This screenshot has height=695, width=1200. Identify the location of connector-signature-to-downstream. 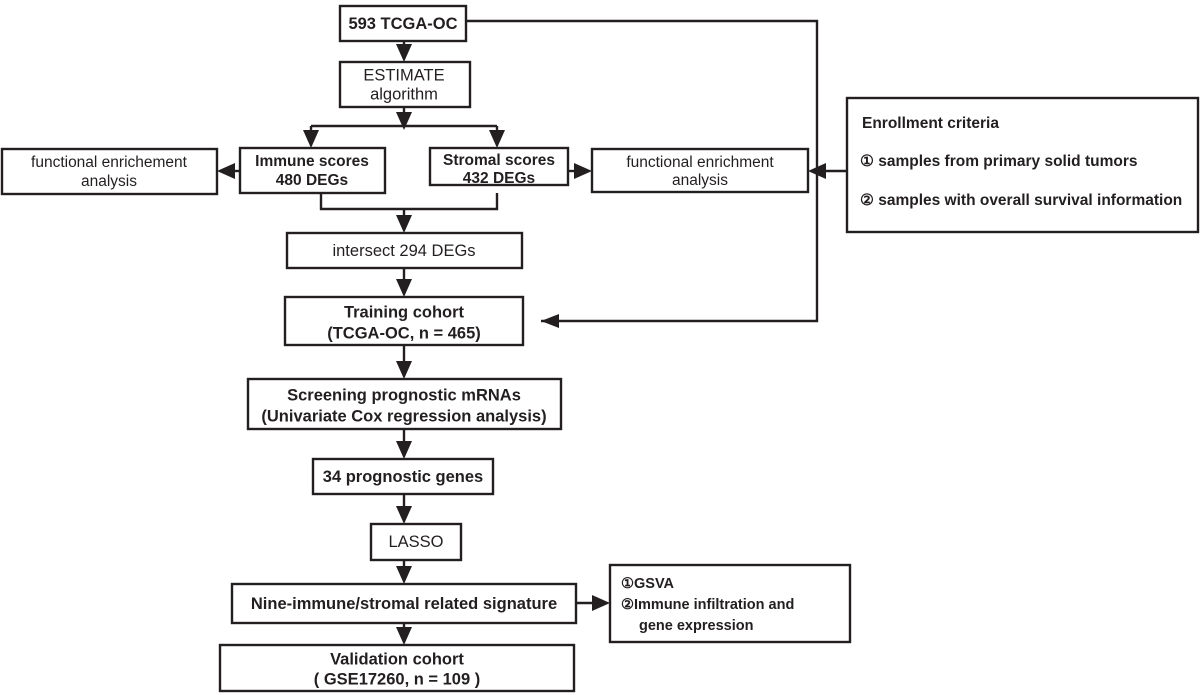
(593, 603).